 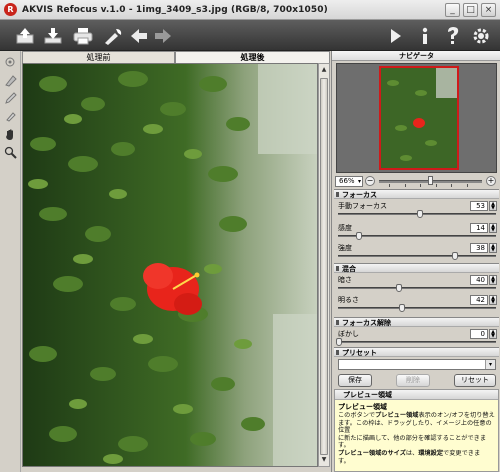 I want to click on before-after-tabs: 処理前 処理後, so click(x=176, y=57).